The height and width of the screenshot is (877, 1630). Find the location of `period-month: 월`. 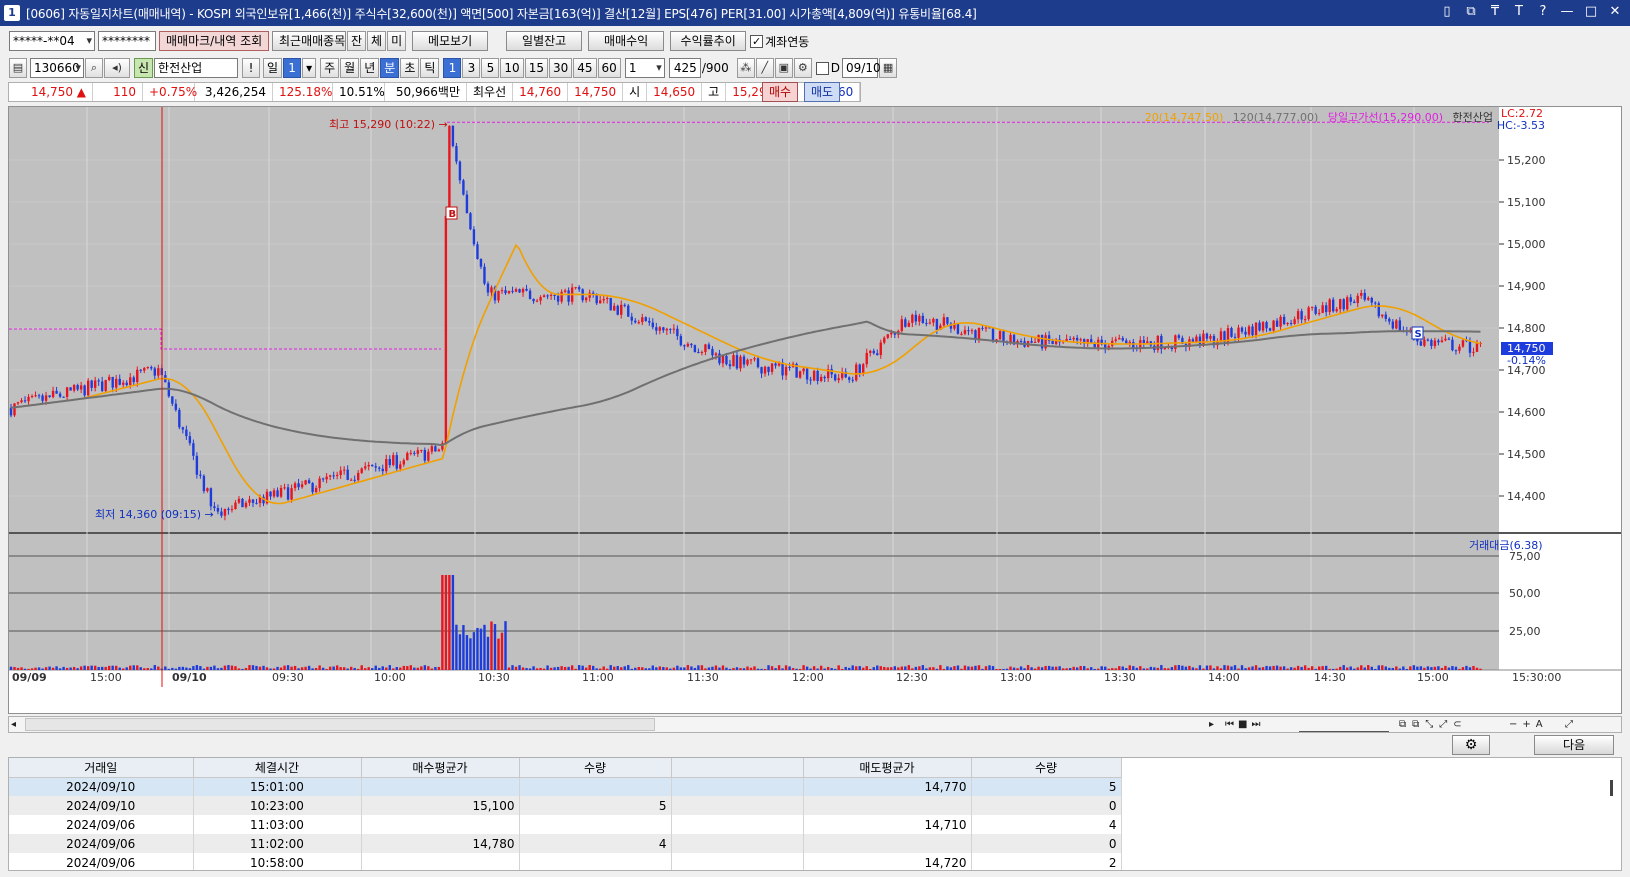

period-month: 월 is located at coordinates (350, 68).